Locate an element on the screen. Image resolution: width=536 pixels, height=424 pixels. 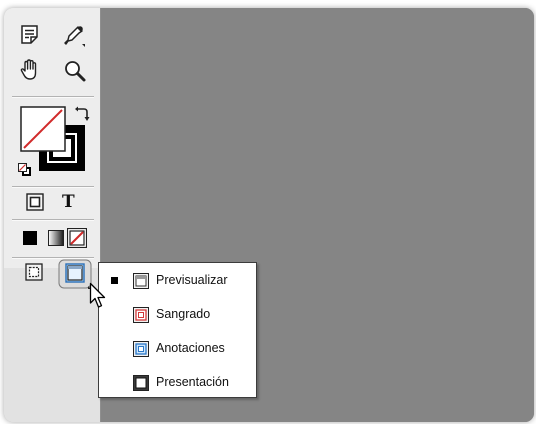
menu-item-presentation: Presentación is located at coordinates (176, 383).